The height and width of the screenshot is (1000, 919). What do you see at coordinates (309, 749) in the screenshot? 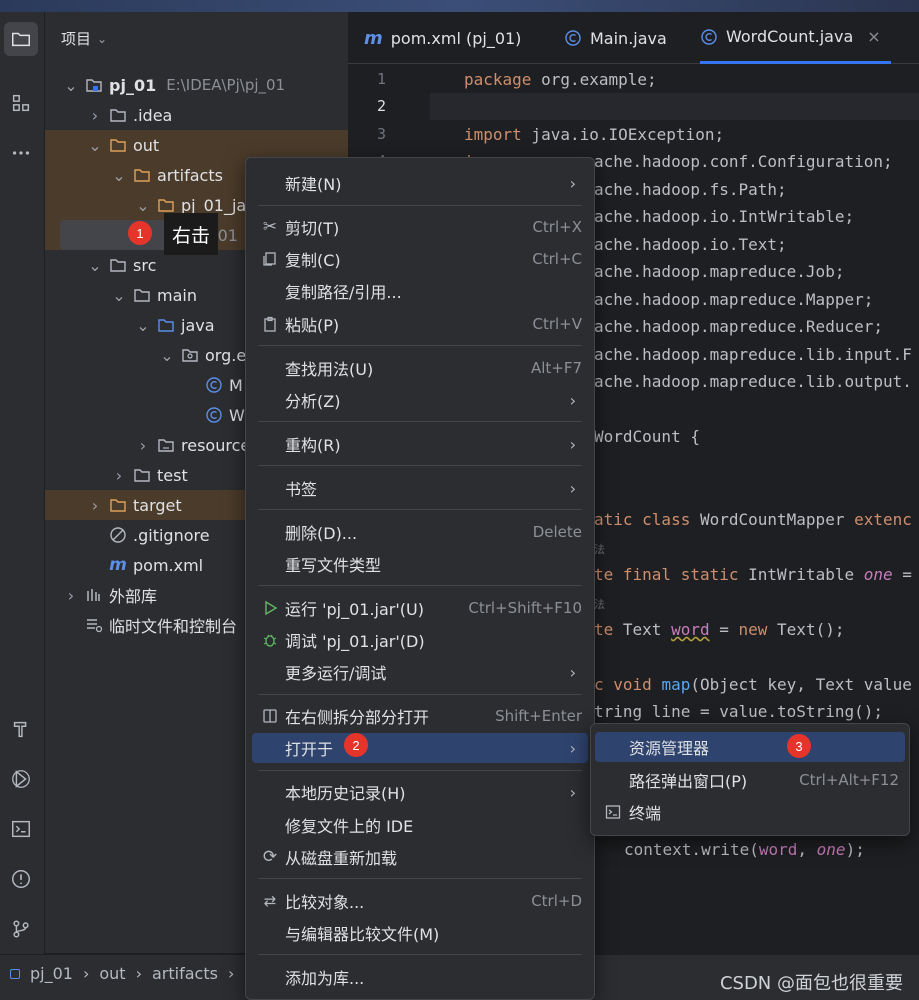
I see `menu-item-label: 打开于` at bounding box center [309, 749].